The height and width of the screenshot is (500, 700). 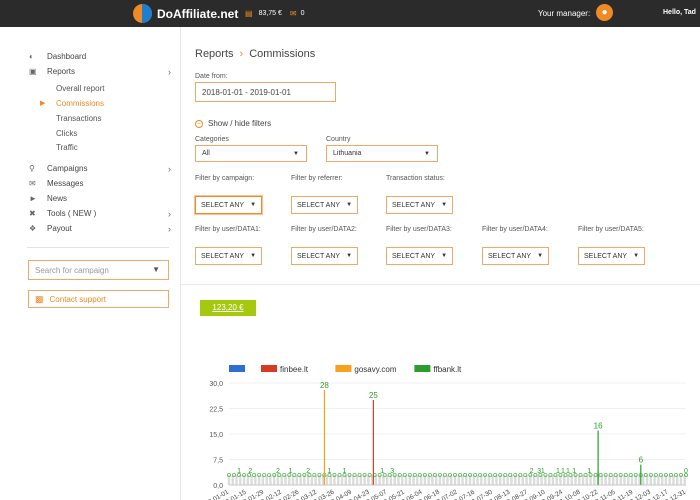 I want to click on mail-icon: ✉, so click(x=293, y=13).